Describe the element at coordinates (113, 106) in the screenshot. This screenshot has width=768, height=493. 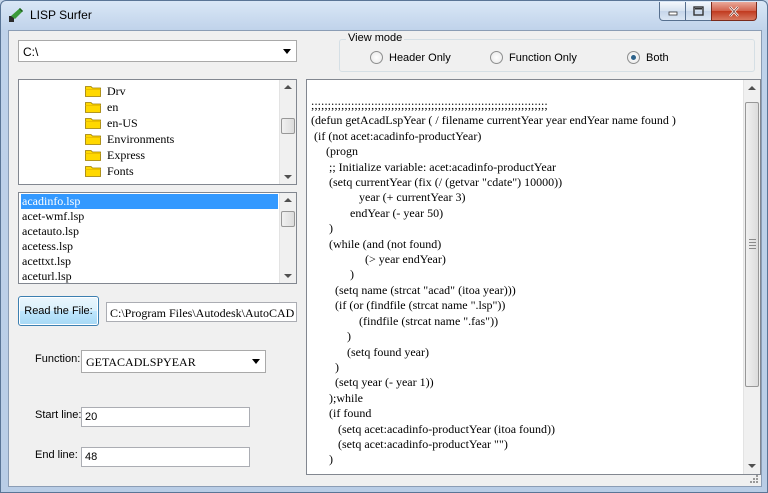
I see `folder-item-label: en` at that location.